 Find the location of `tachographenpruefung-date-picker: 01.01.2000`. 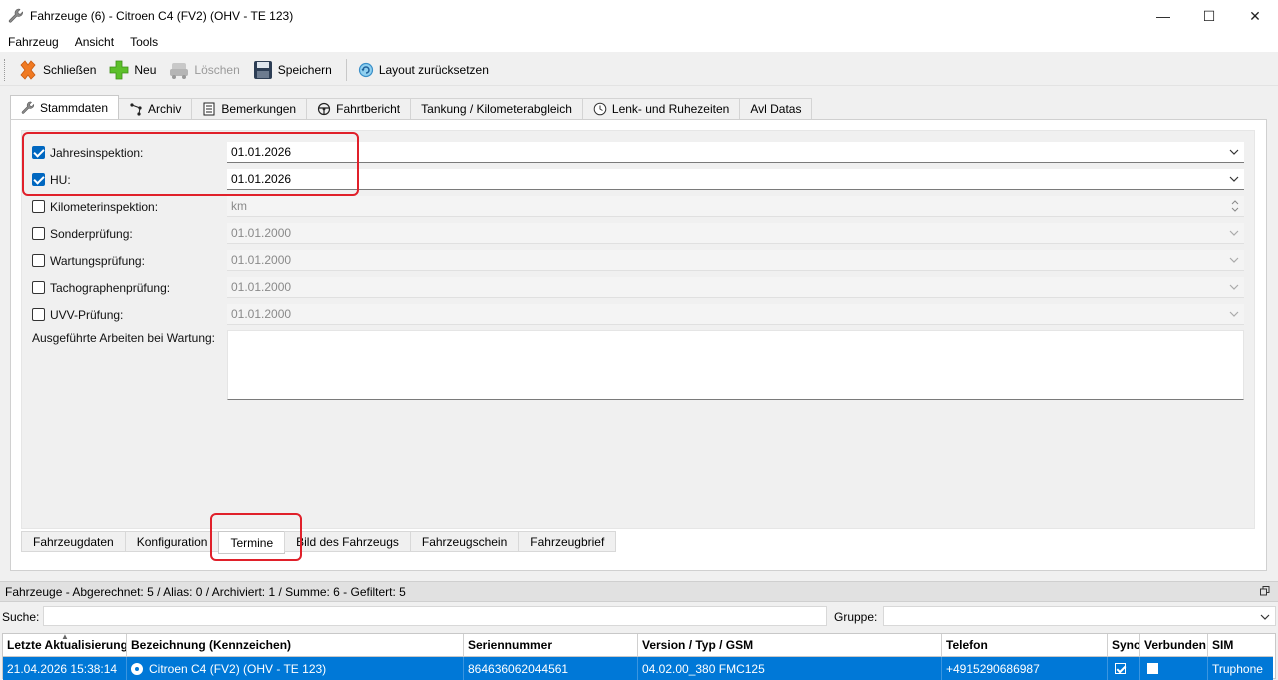

tachographenpruefung-date-picker: 01.01.2000 is located at coordinates (735, 287).